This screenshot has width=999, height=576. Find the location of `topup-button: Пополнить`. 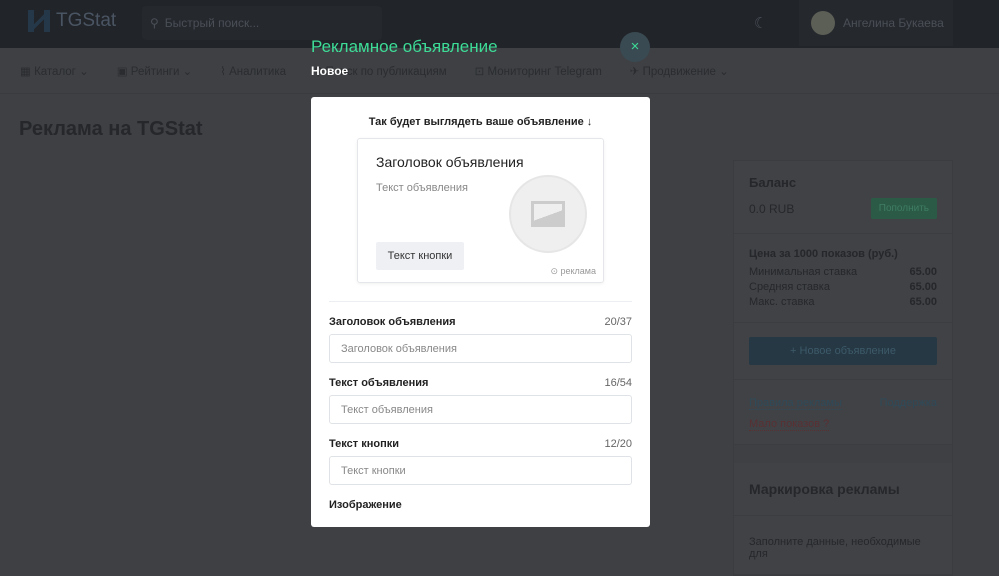

topup-button: Пополнить is located at coordinates (903, 208).